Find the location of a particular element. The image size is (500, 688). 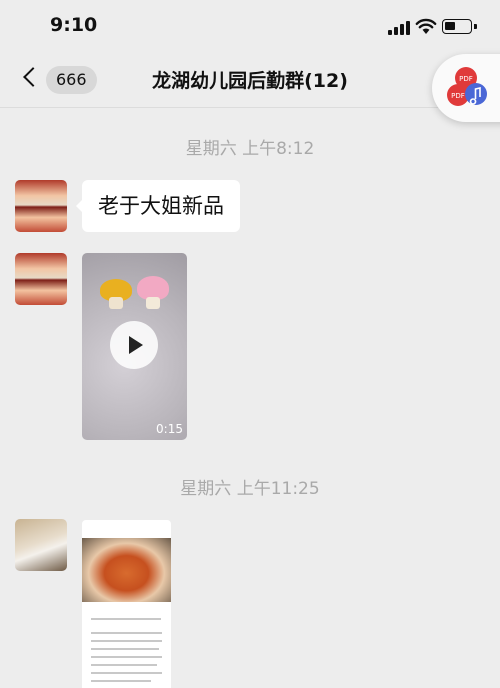

image-message is located at coordinates (126, 604).